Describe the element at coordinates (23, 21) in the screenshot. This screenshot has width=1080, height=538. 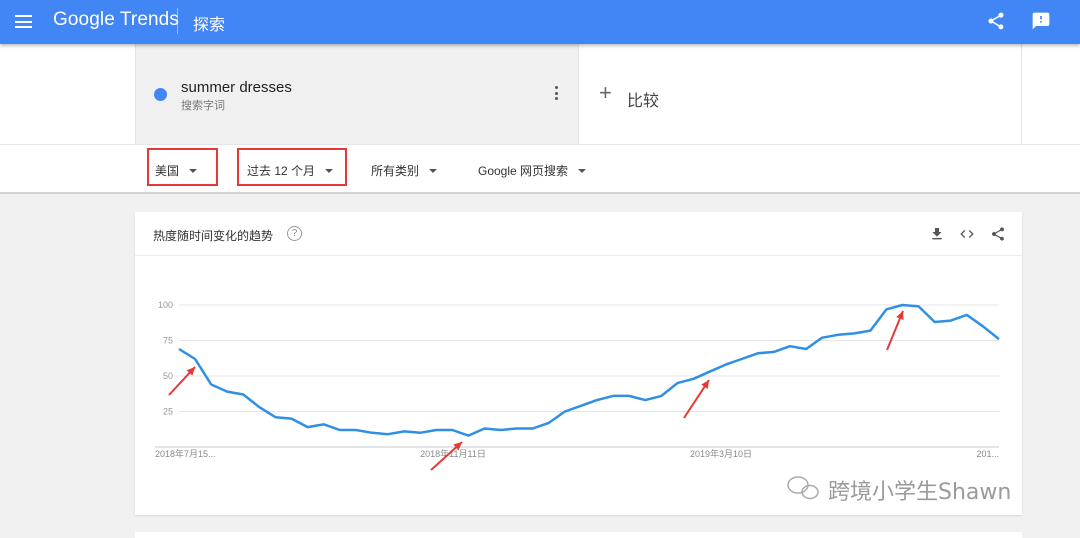
I see `menu-icon` at that location.